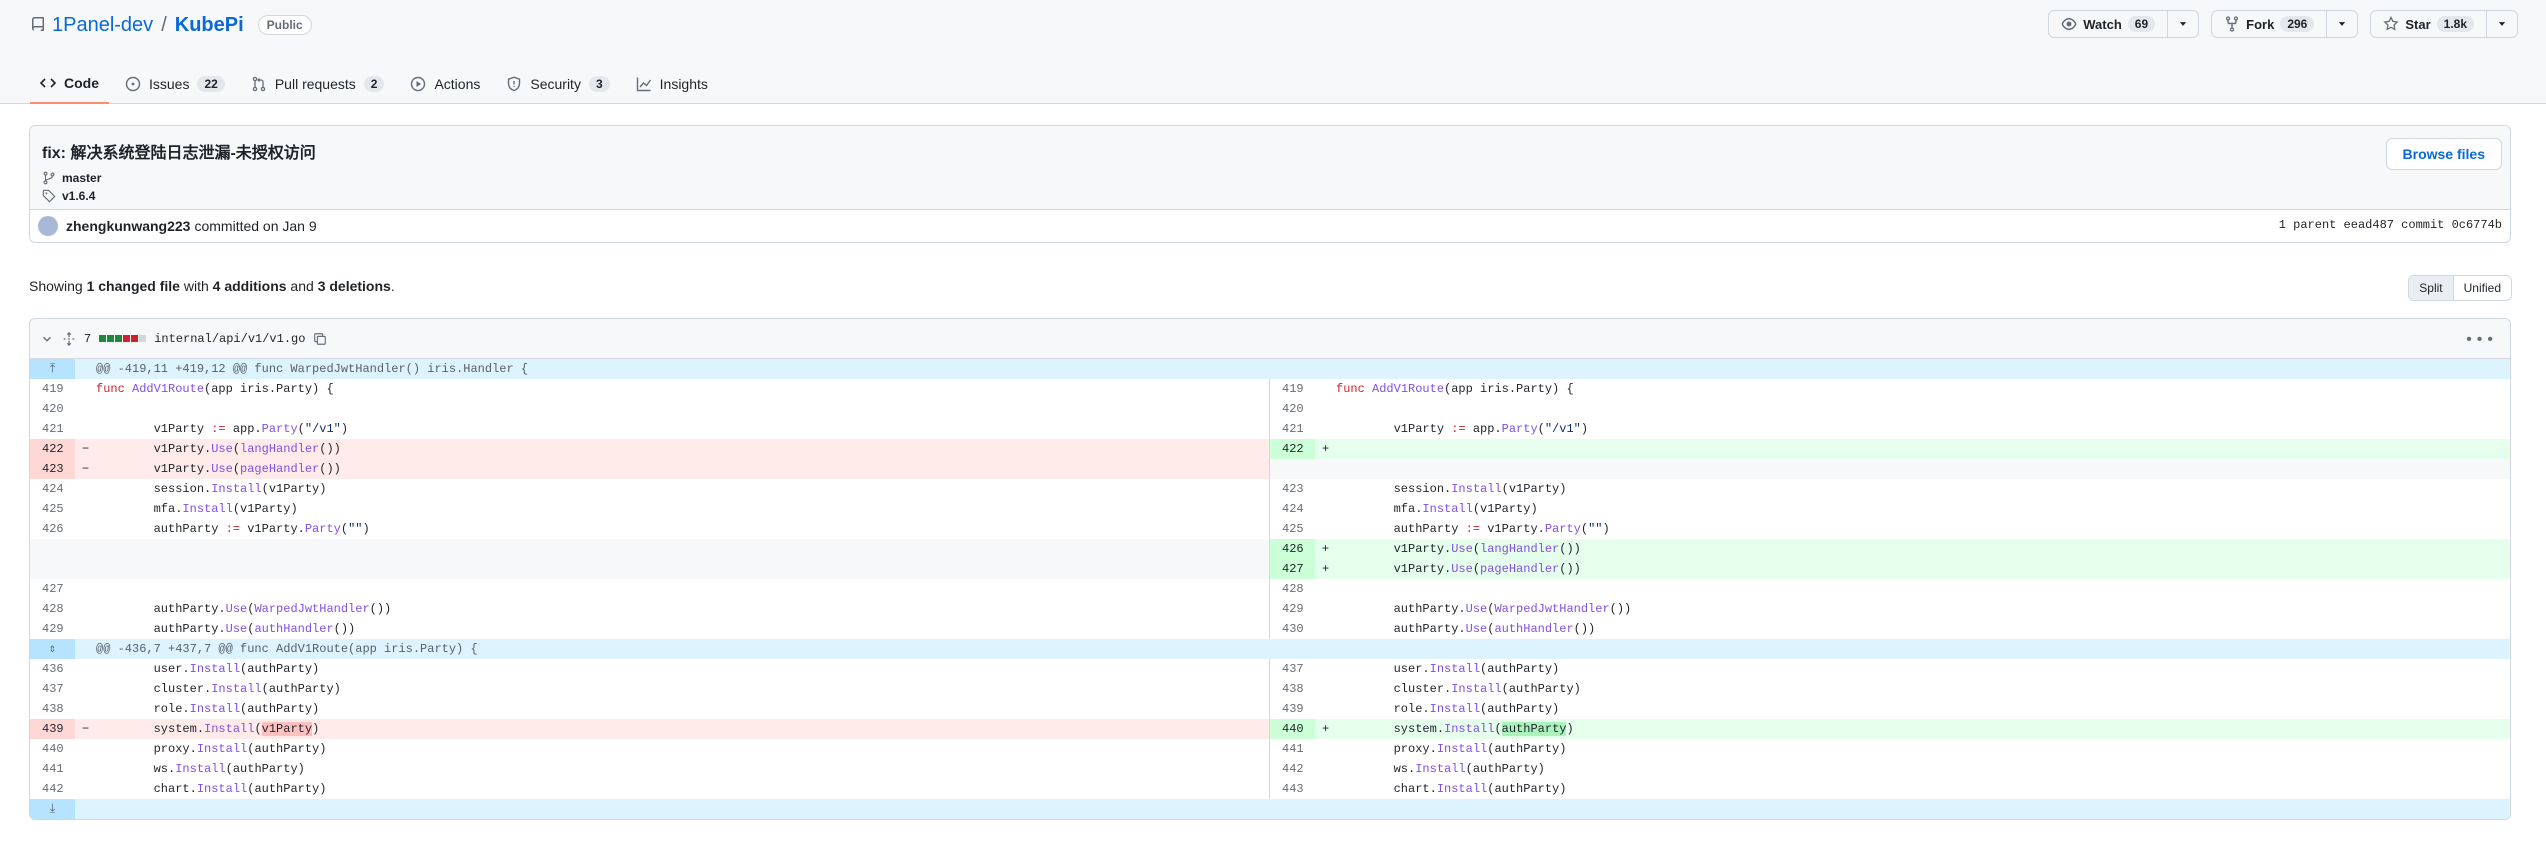 The width and height of the screenshot is (2546, 854). Describe the element at coordinates (133, 286) in the screenshot. I see `summary-files: 1 changed file` at that location.